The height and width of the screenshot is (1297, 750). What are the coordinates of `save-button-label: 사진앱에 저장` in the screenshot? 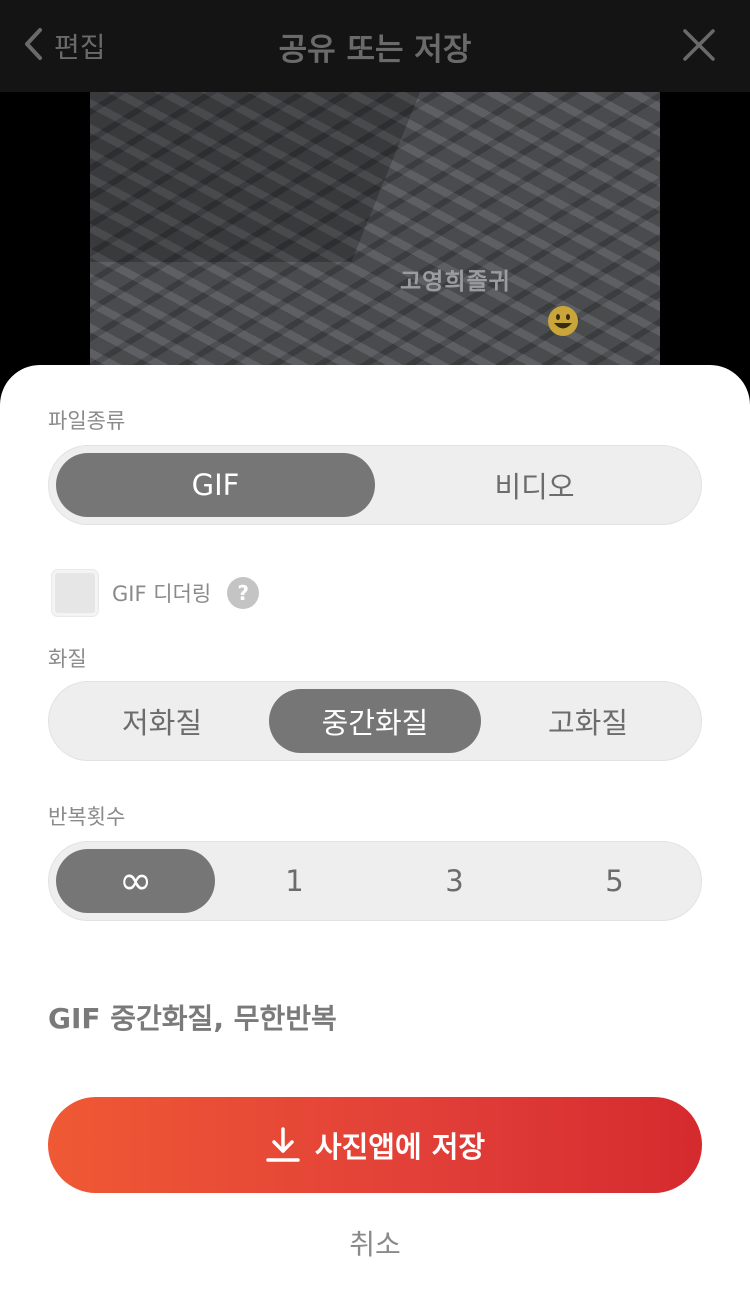 It's located at (400, 1147).